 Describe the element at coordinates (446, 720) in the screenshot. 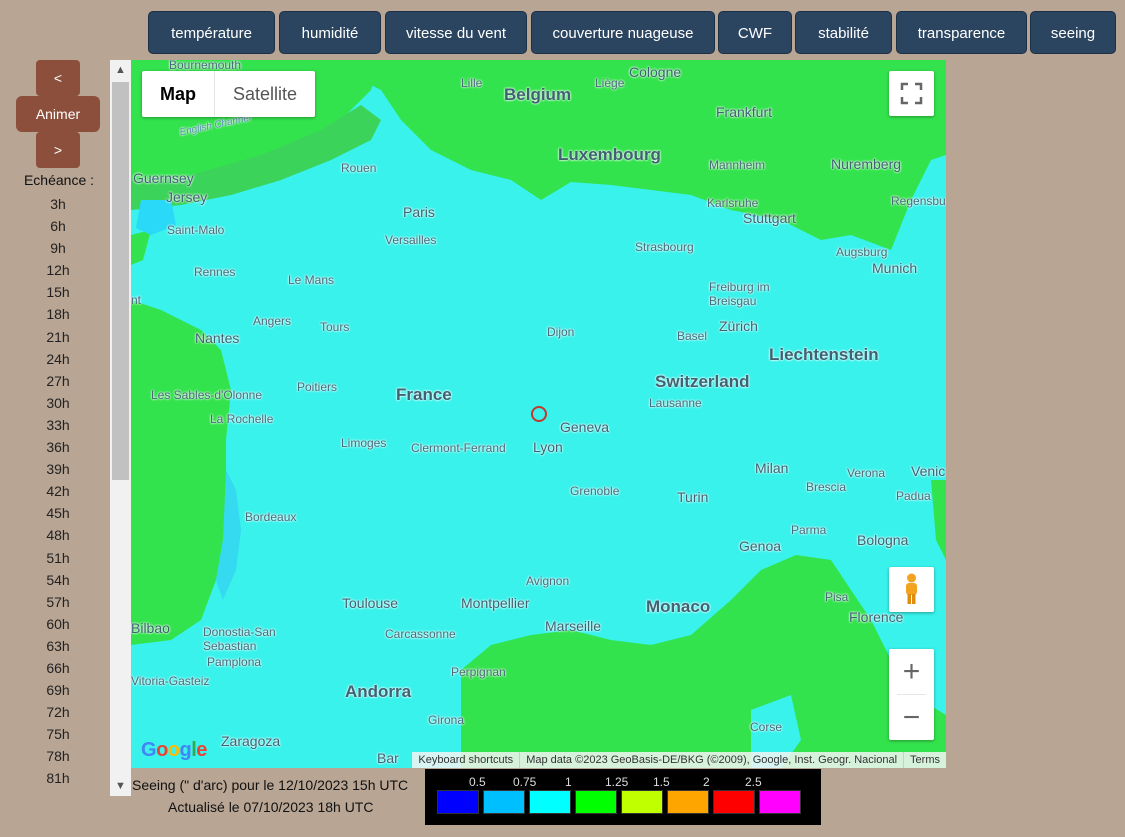

I see `label-girona: Girona` at that location.